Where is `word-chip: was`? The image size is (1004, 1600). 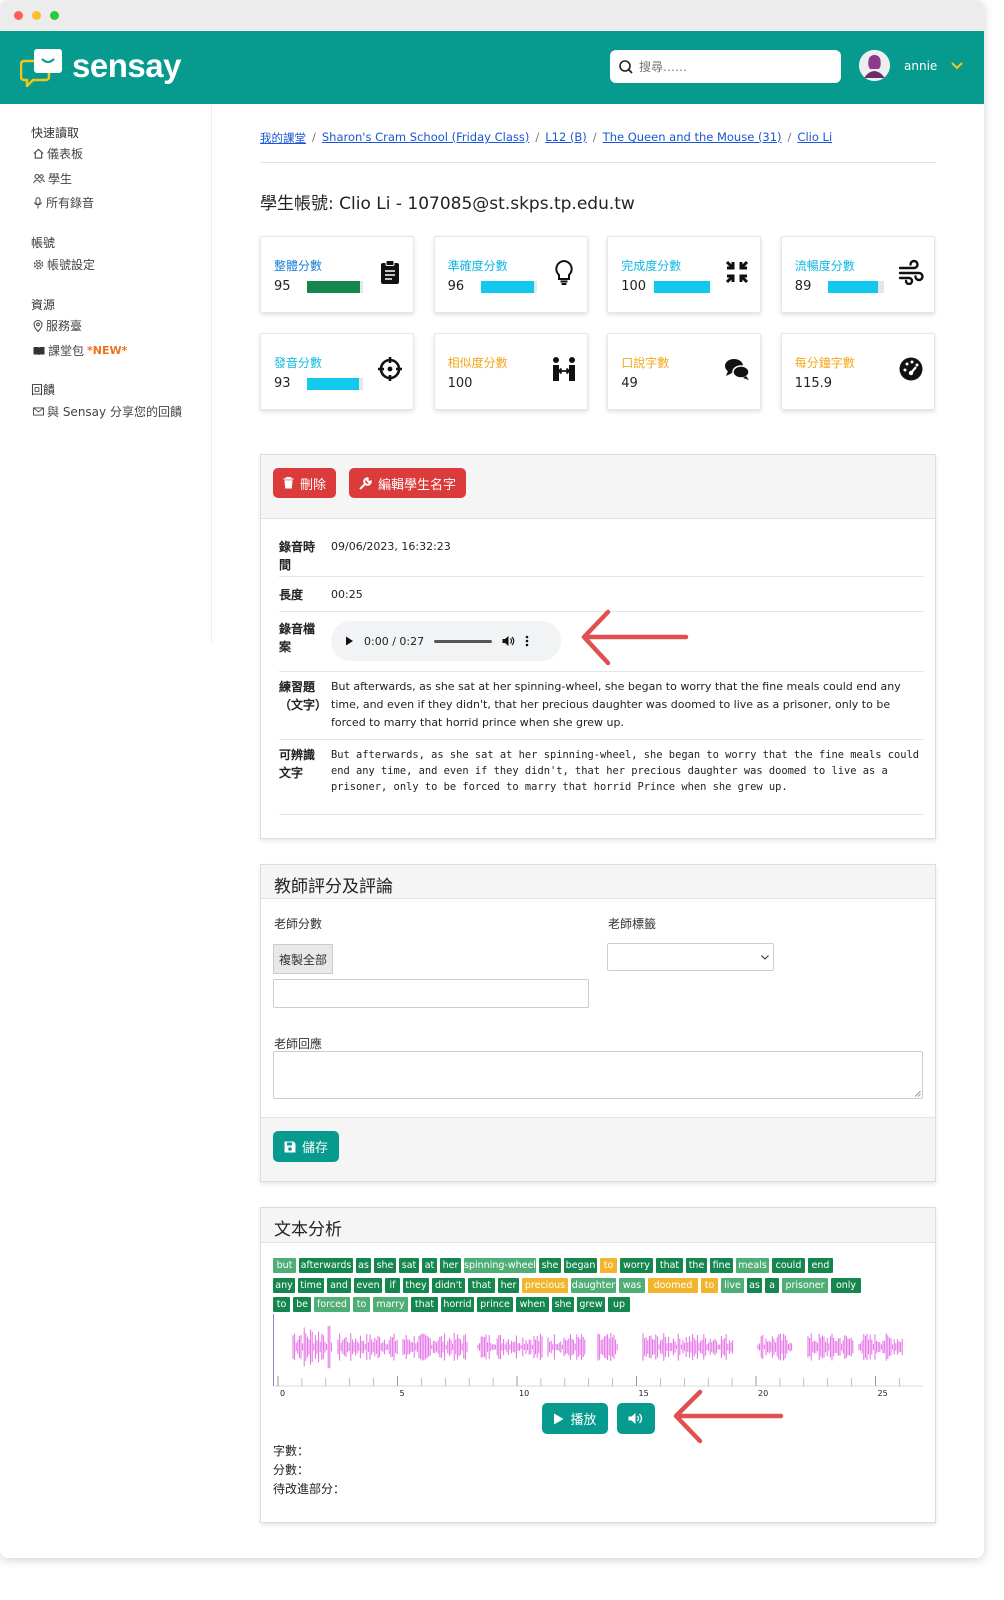
word-chip: was is located at coordinates (632, 1285).